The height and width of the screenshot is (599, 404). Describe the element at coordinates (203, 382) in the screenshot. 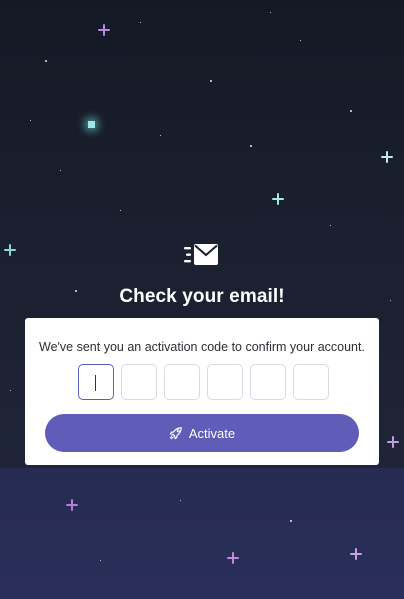

I see `activation-code-inputs` at that location.